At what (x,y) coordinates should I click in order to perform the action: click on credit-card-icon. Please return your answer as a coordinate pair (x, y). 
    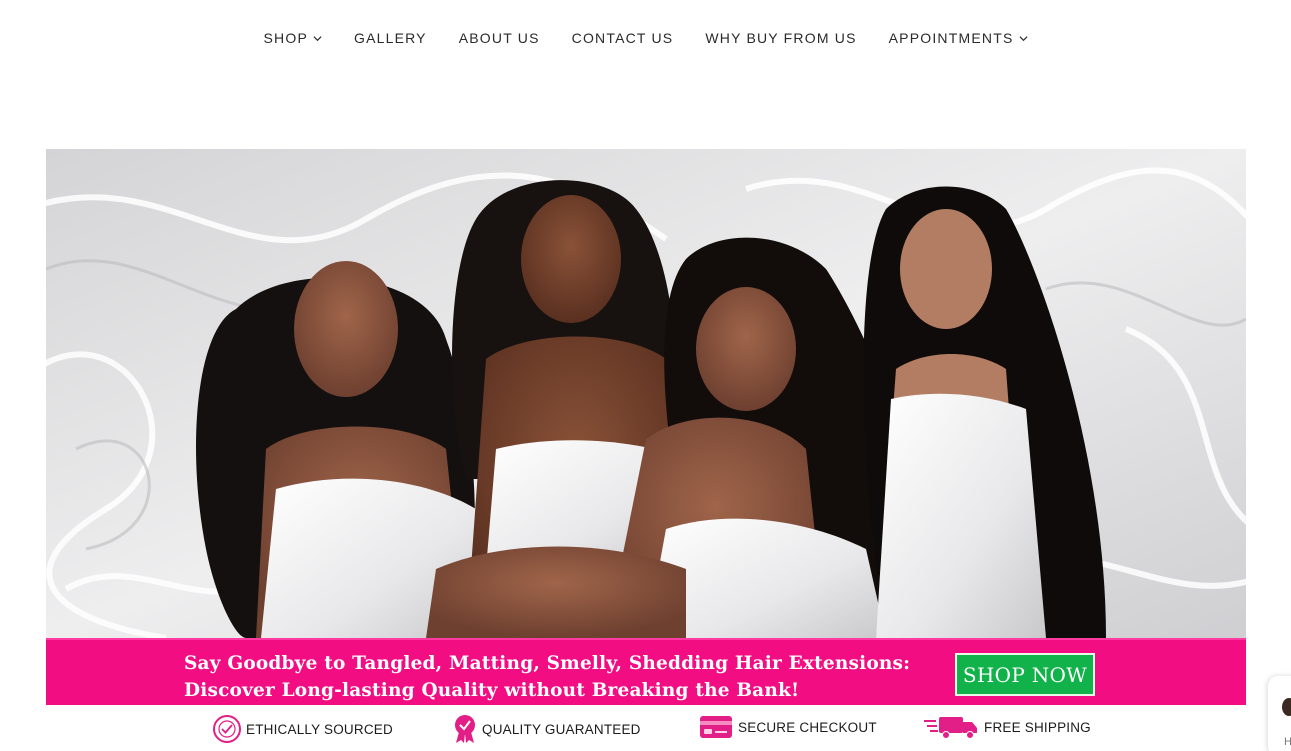
    Looking at the image, I should click on (716, 727).